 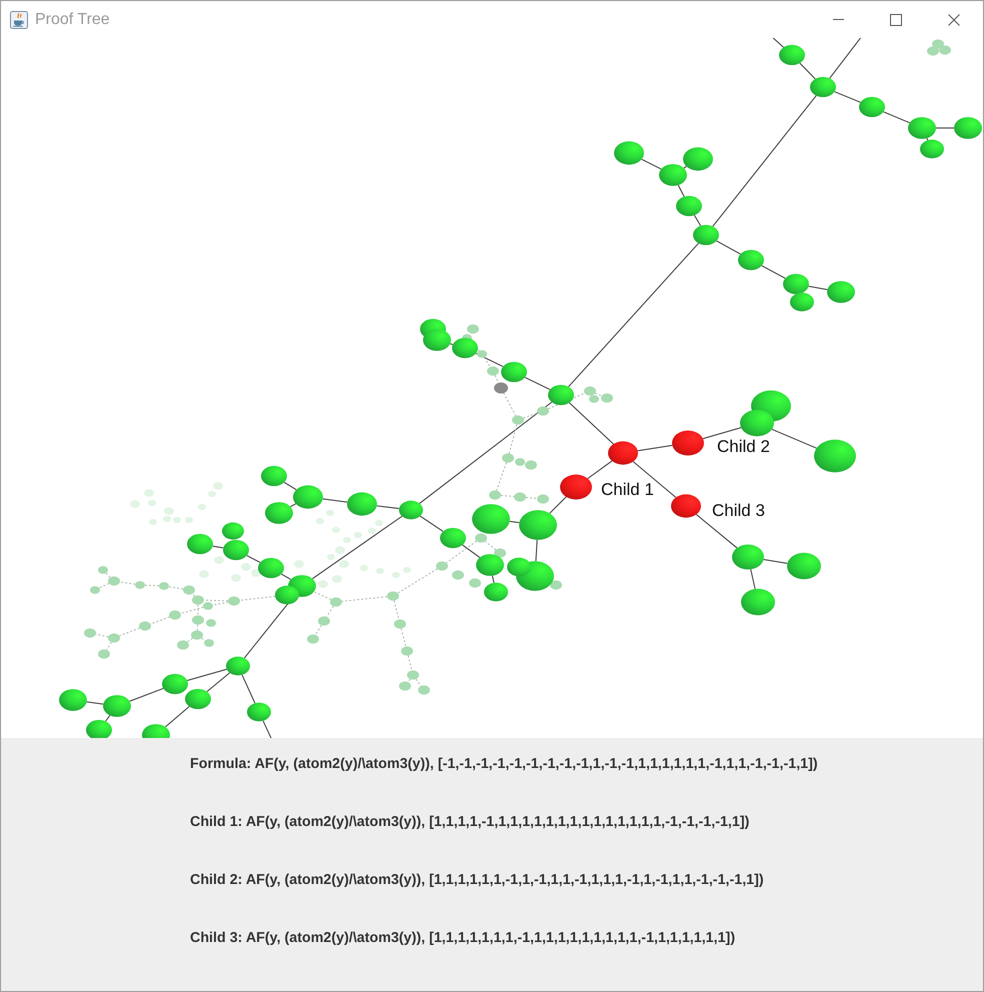 What do you see at coordinates (623, 453) in the screenshot?
I see `current-node` at bounding box center [623, 453].